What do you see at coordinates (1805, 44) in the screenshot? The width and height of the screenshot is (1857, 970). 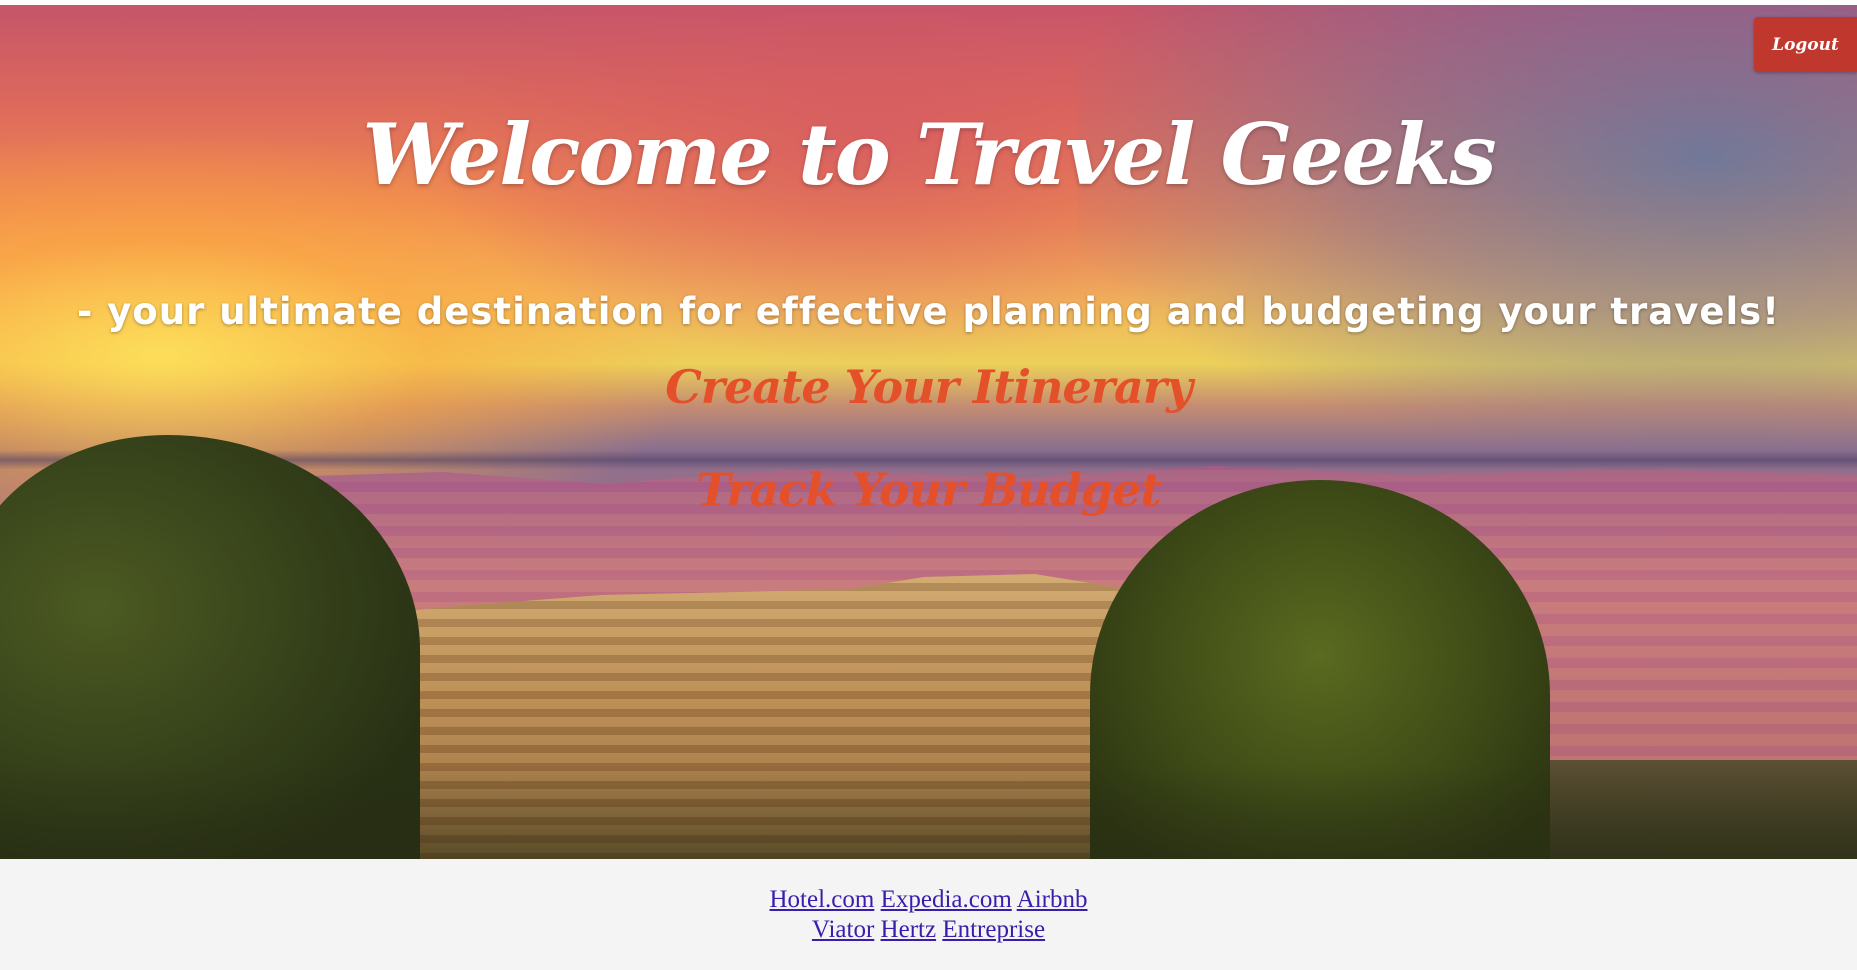 I see `logout-button: Logout` at bounding box center [1805, 44].